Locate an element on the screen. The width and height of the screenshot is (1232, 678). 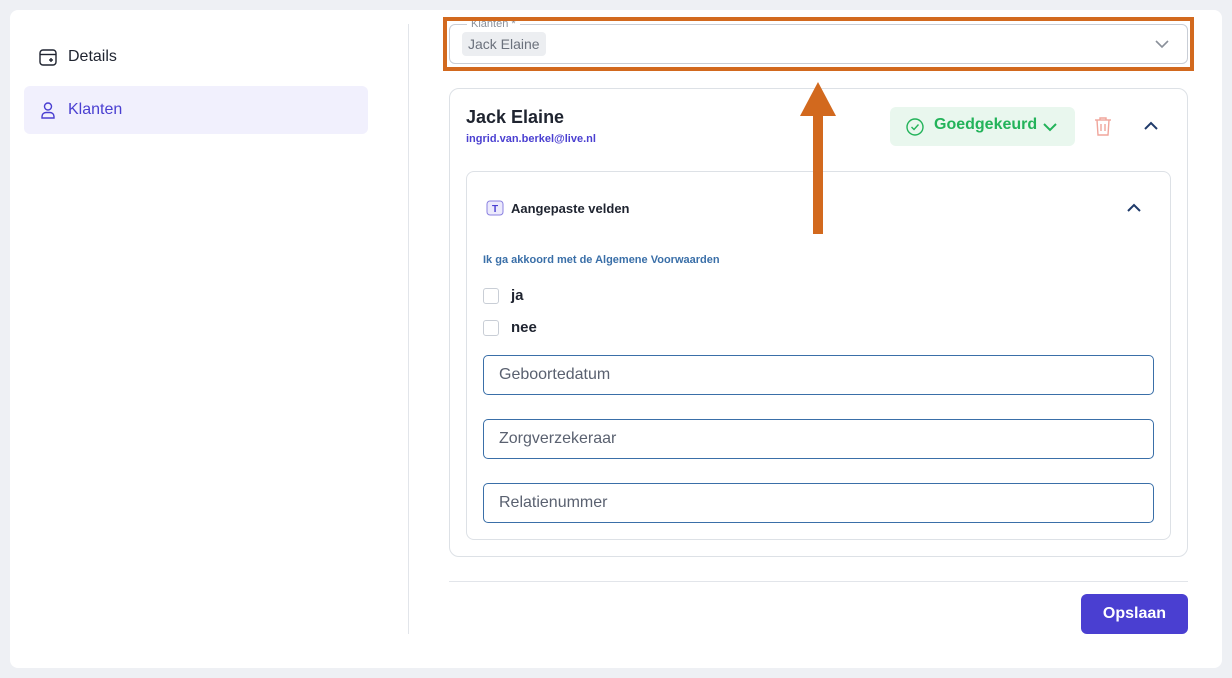
client-name: Jack Elaine is located at coordinates (515, 117).